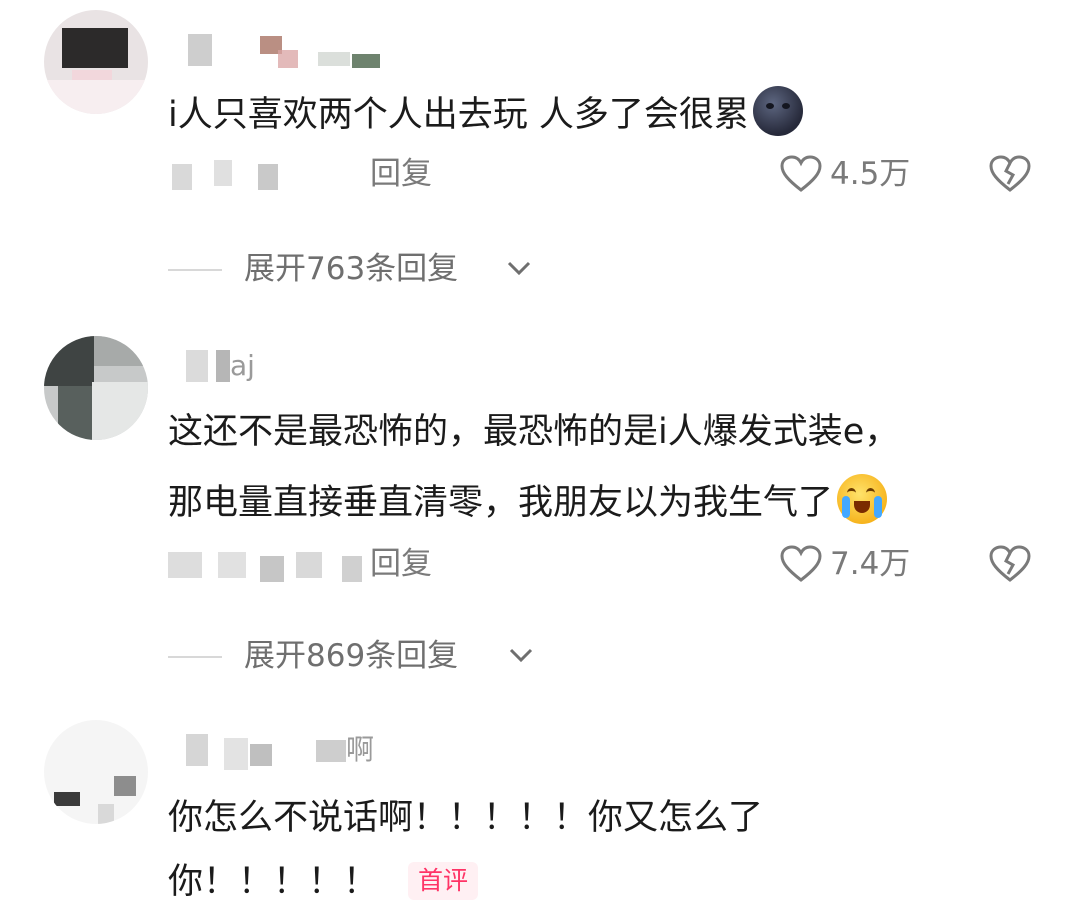  What do you see at coordinates (351, 269) in the screenshot?
I see `expand-replies-label: 展开763条回复` at bounding box center [351, 269].